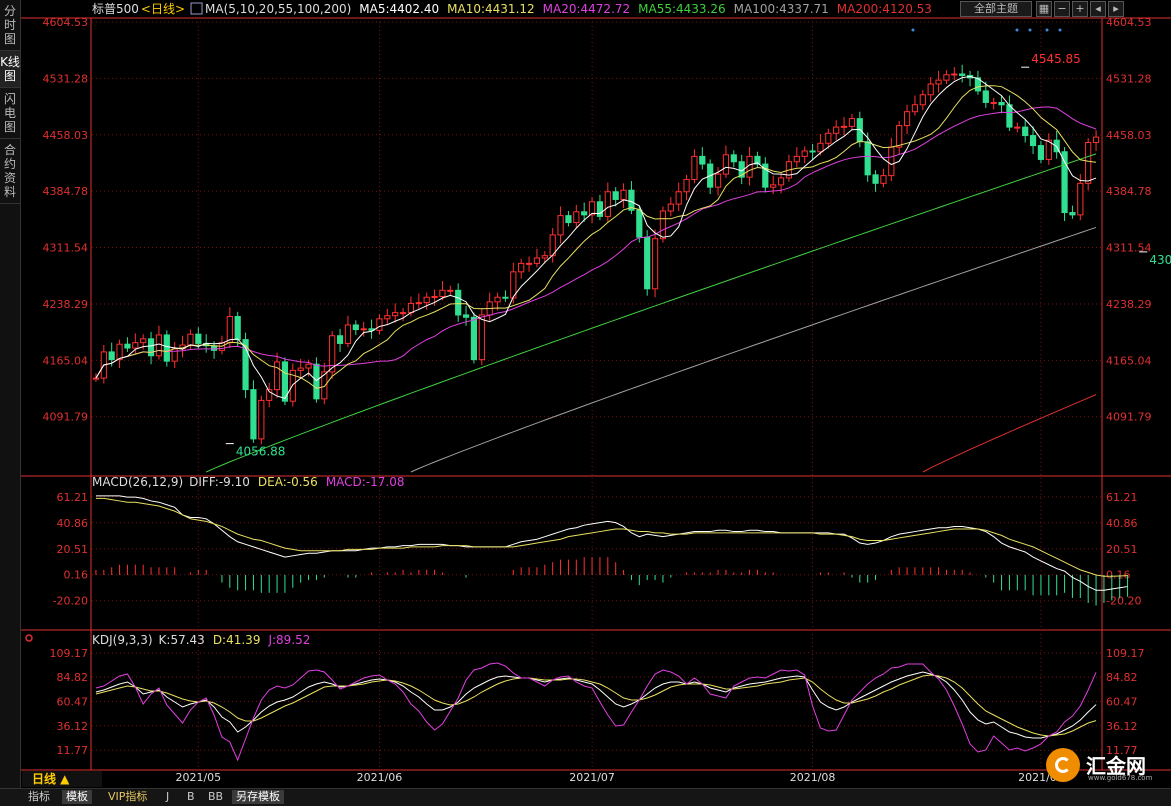 The height and width of the screenshot is (806, 1171). Describe the element at coordinates (77, 797) in the screenshot. I see `bottom-tab-template: 模板` at that location.